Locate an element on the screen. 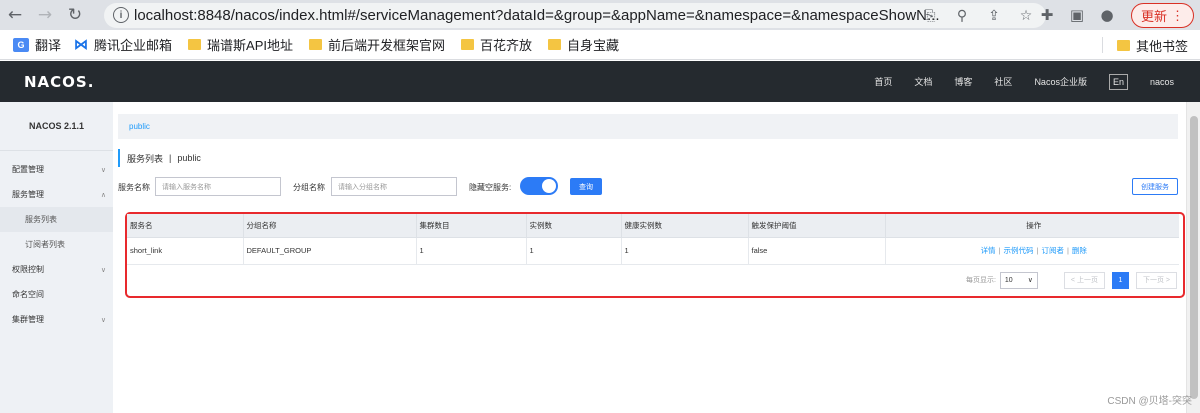 The image size is (1200, 413). service-name-label: 服务名称 is located at coordinates (134, 187).